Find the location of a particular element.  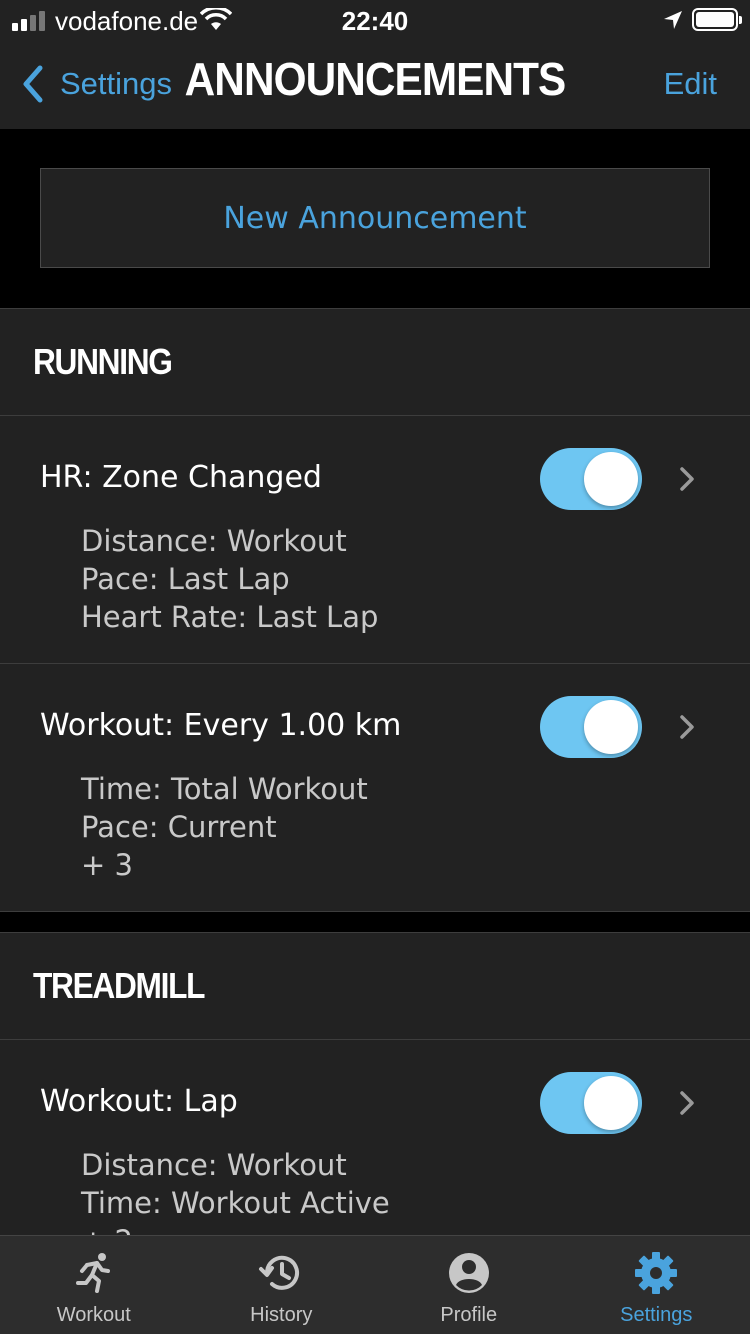

detail-line: Pace: Current is located at coordinates (179, 827).